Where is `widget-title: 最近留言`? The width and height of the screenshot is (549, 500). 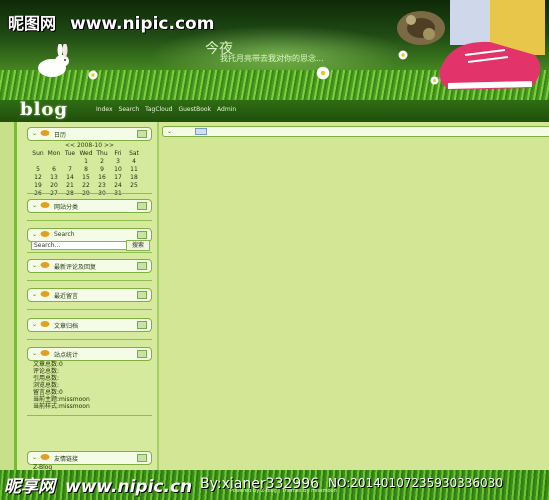 widget-title: 最近留言 is located at coordinates (66, 296).